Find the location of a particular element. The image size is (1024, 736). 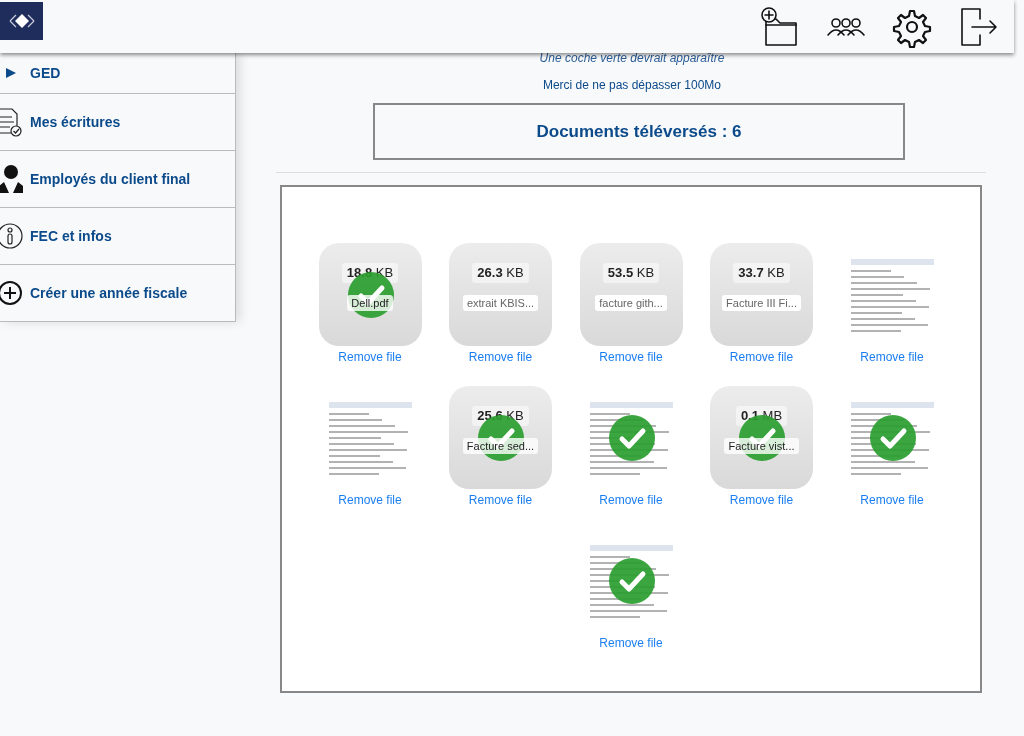

sidebar-item: GED is located at coordinates (118, 73).